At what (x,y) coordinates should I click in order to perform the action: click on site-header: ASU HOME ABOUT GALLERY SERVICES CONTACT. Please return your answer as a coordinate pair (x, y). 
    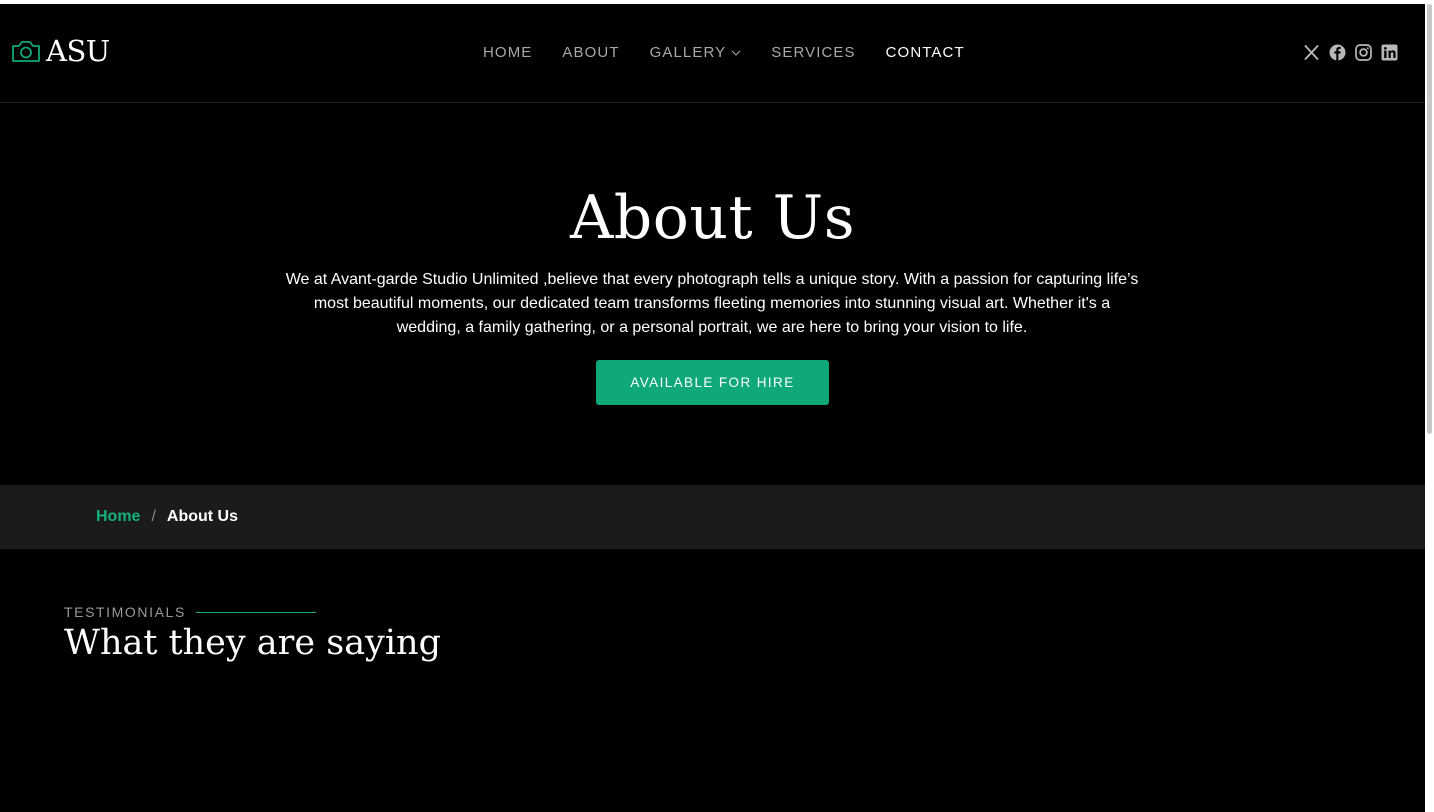
    Looking at the image, I should click on (712, 53).